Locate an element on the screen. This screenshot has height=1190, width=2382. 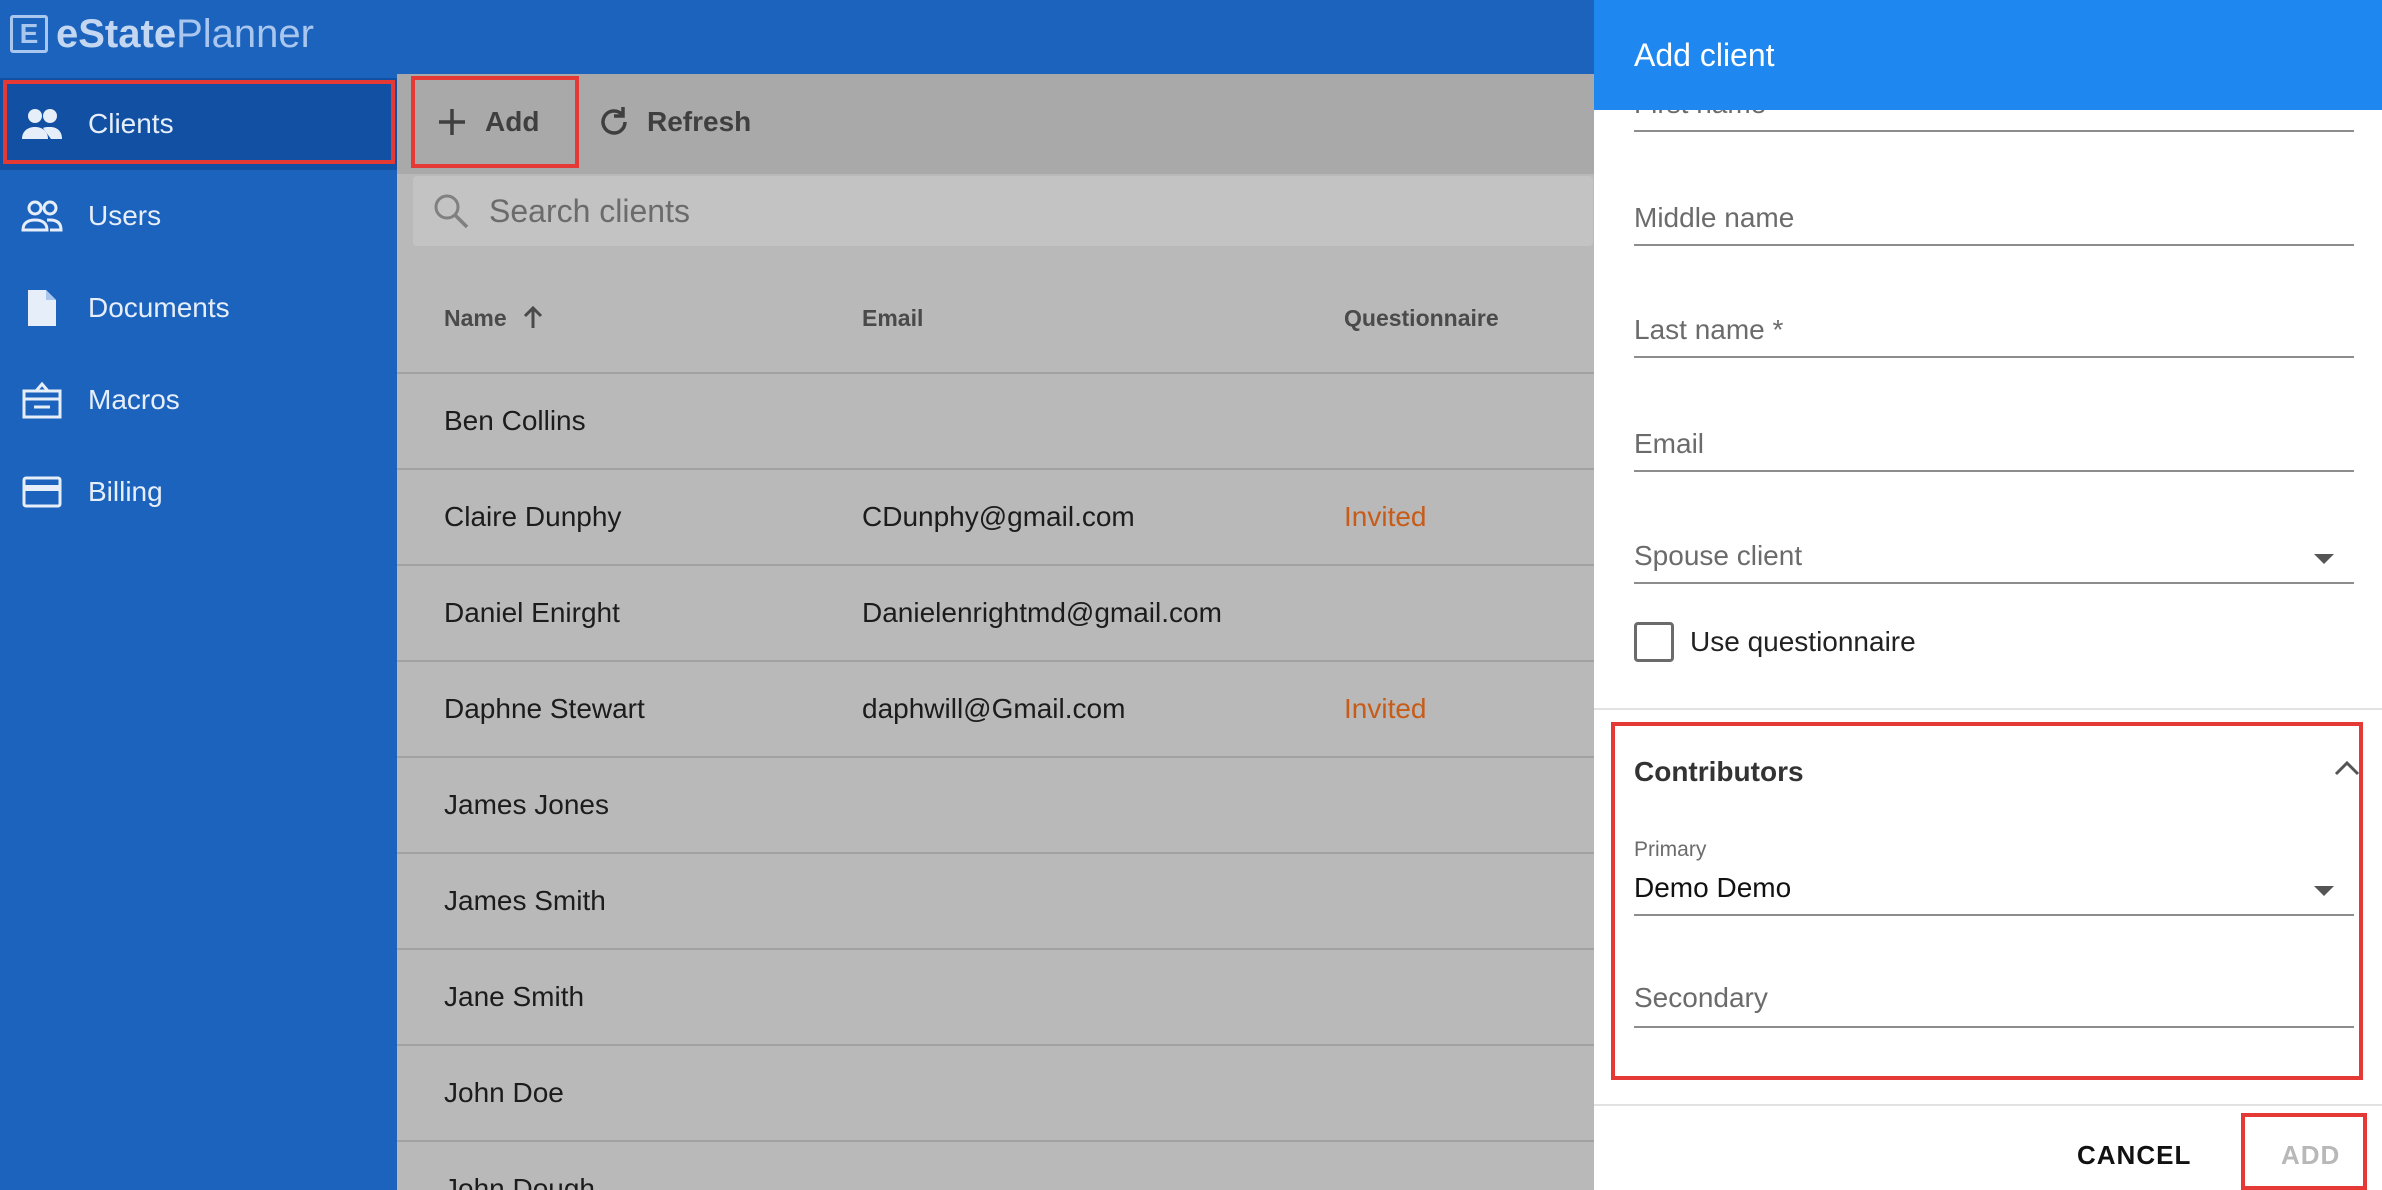
drawer-title: Add client is located at coordinates (1704, 54).